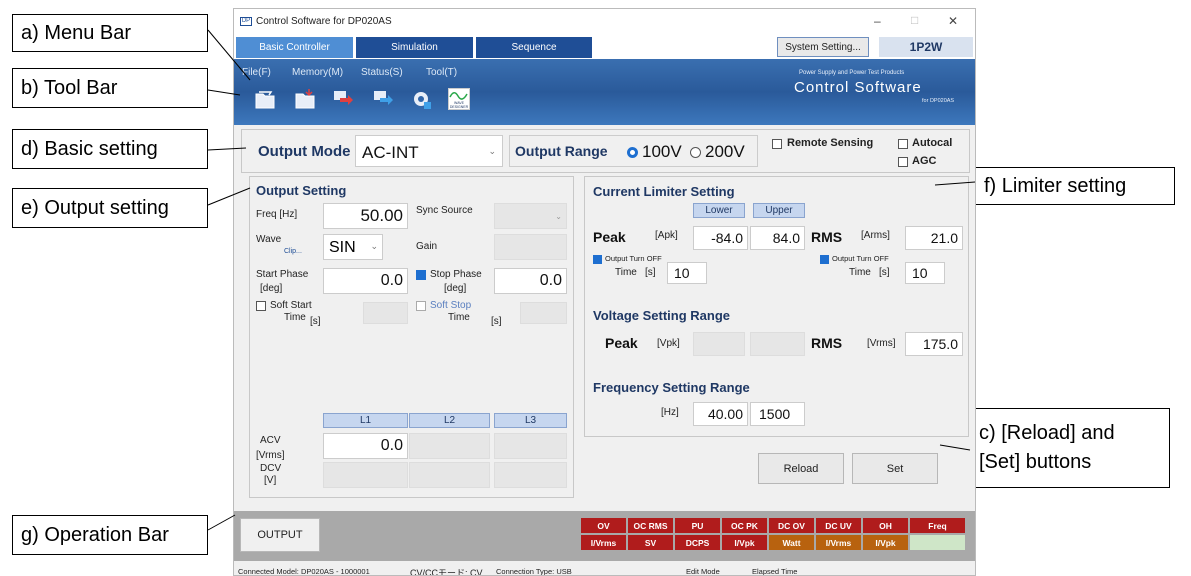 This screenshot has width=1191, height=576. Describe the element at coordinates (720, 238) in the screenshot. I see `peak-lower-input: -84.0` at that location.